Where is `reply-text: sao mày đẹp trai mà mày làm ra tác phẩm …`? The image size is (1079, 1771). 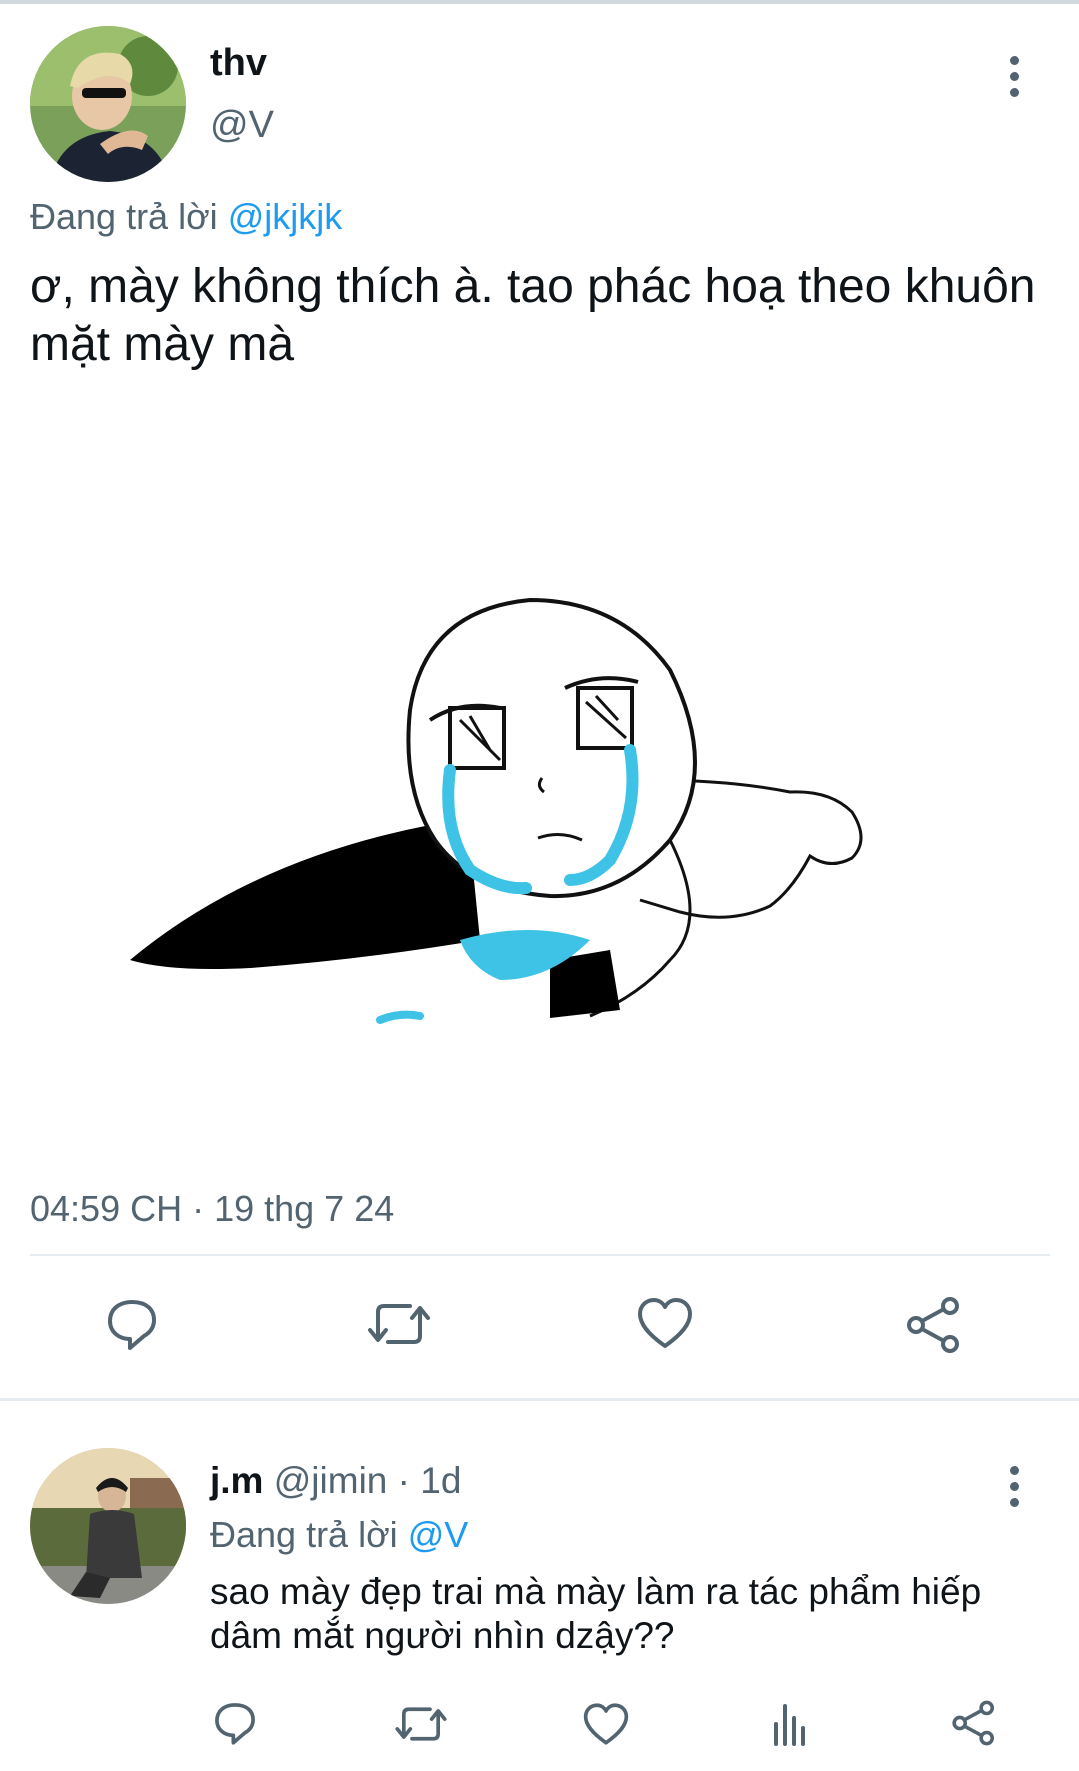
reply-text: sao mày đẹp trai mà mày làm ra tác phẩm … is located at coordinates (596, 1613).